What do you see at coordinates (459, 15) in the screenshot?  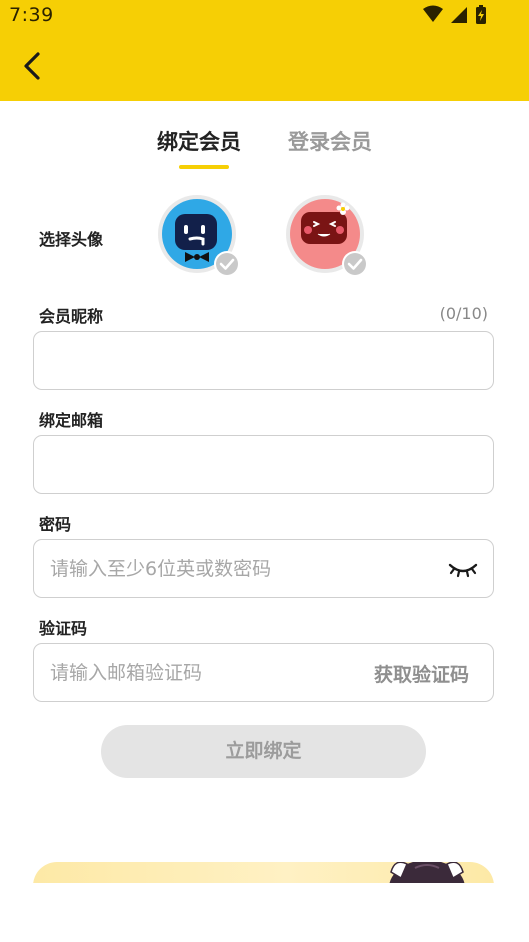 I see `signal-icon` at bounding box center [459, 15].